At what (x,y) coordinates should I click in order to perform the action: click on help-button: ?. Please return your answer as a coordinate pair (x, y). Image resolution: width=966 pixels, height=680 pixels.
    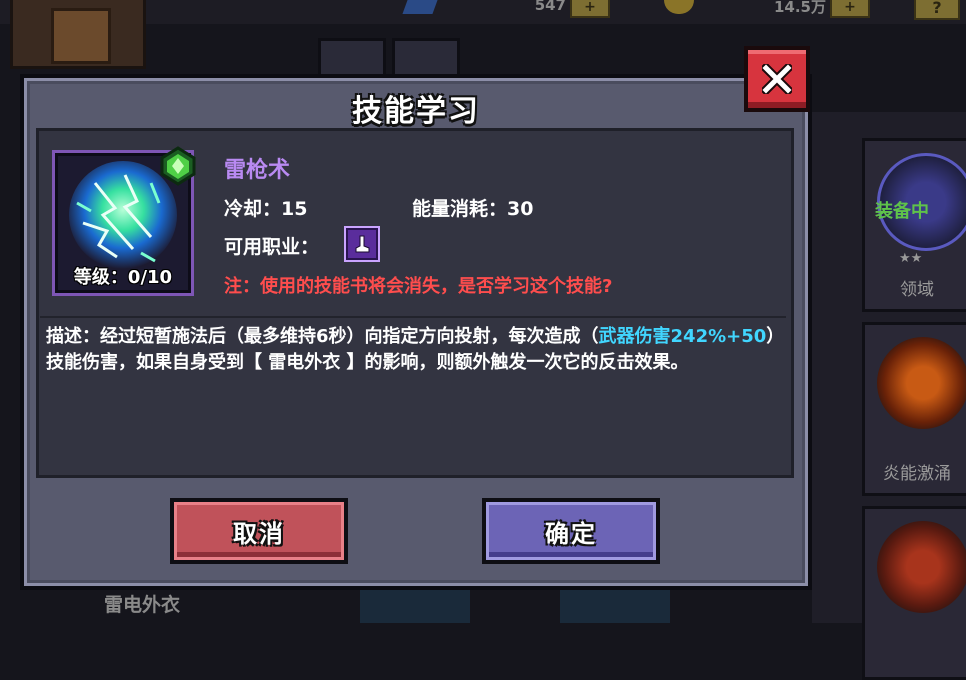
    Looking at the image, I should click on (937, 10).